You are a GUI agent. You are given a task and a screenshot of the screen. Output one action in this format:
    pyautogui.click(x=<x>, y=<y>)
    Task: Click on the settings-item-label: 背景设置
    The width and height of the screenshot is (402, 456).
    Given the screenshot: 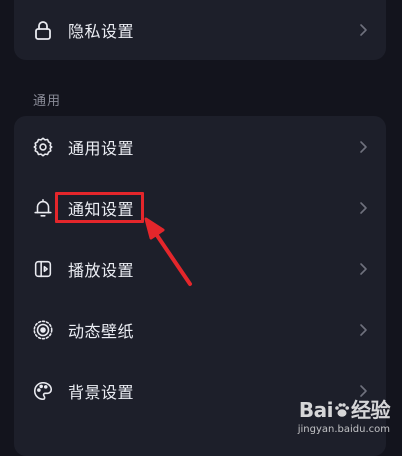 What is the action you would take?
    pyautogui.click(x=101, y=392)
    